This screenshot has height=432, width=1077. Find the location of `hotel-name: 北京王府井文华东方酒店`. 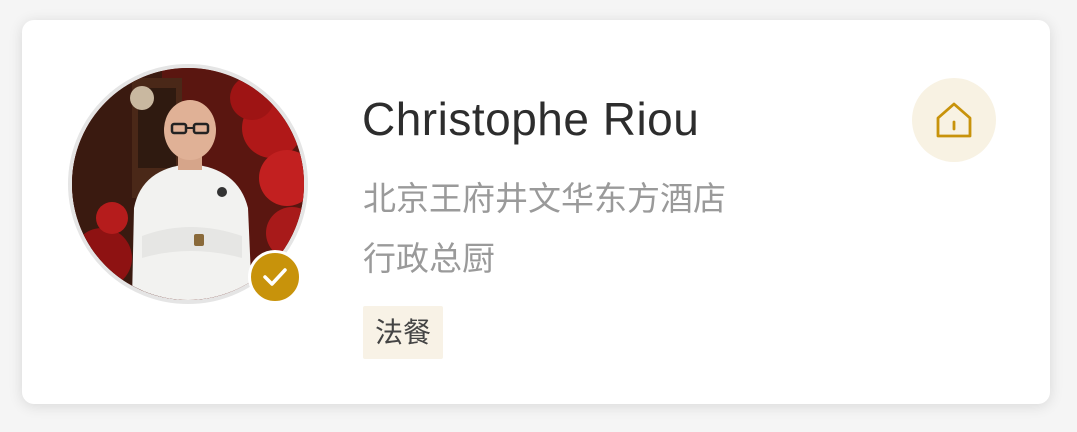

hotel-name: 北京王府井文华东方酒店 is located at coordinates (544, 198).